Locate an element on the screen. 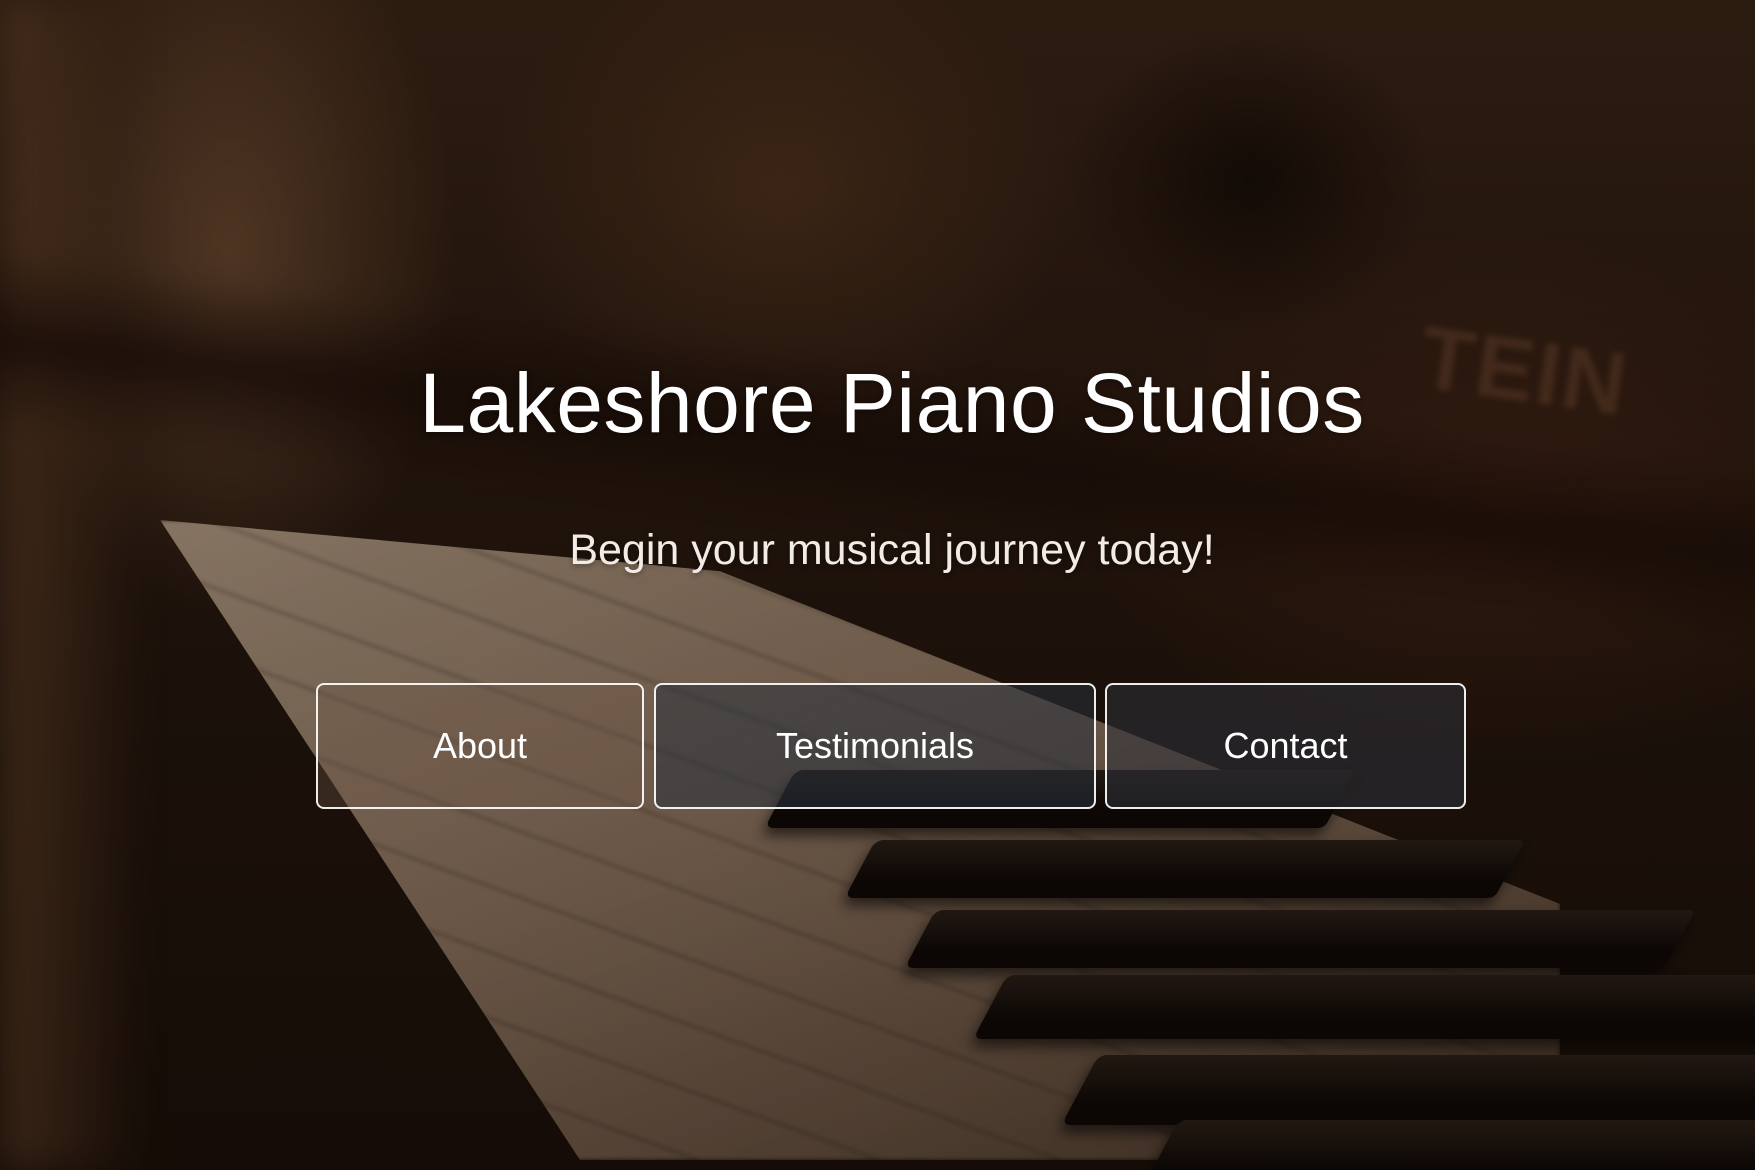 This screenshot has width=1755, height=1170. page-title: Lakeshore Piano Studios is located at coordinates (892, 403).